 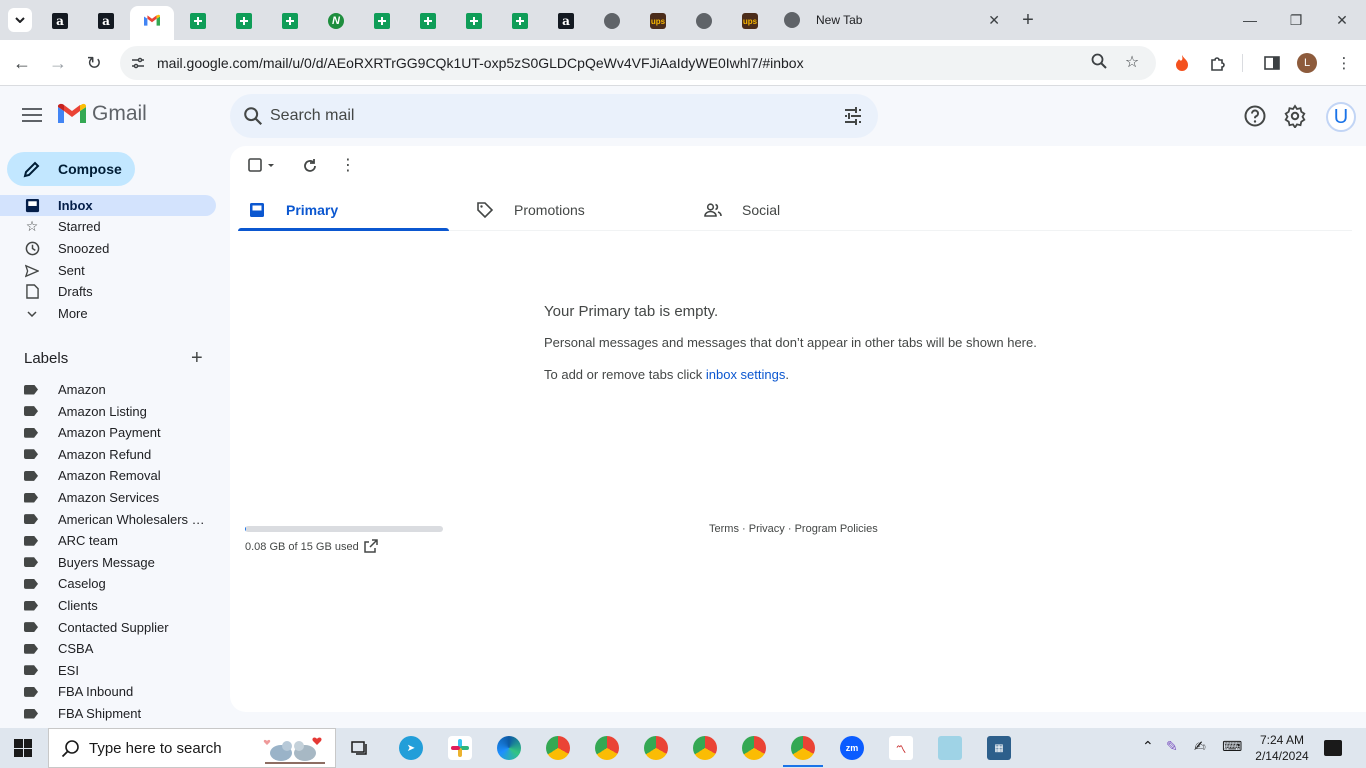 I want to click on inbox-settings-link: inbox settings, so click(x=746, y=374).